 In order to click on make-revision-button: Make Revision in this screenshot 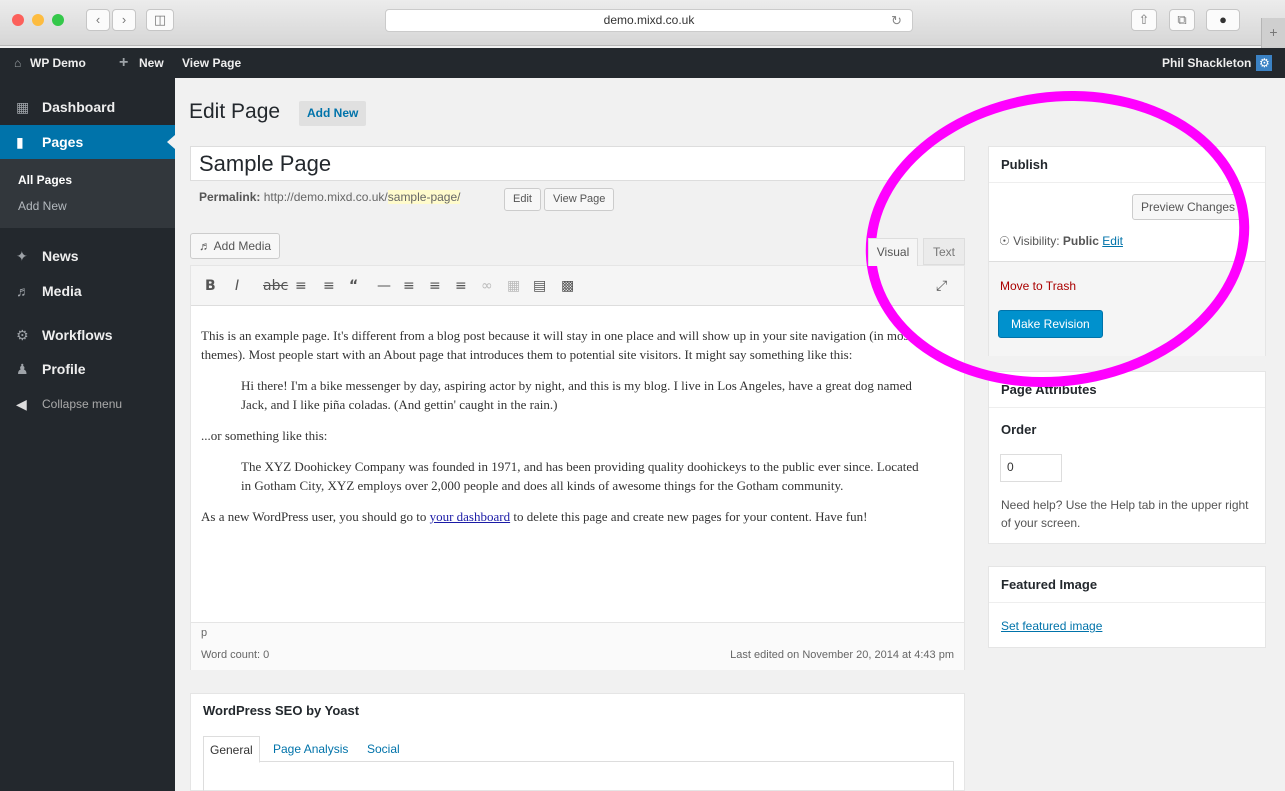, I will do `click(1050, 324)`.